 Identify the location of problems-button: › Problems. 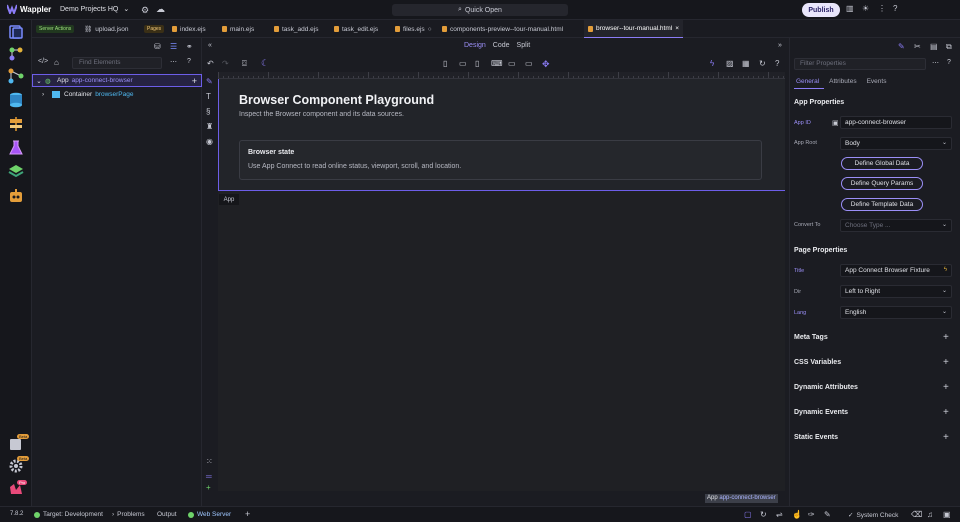
(128, 514).